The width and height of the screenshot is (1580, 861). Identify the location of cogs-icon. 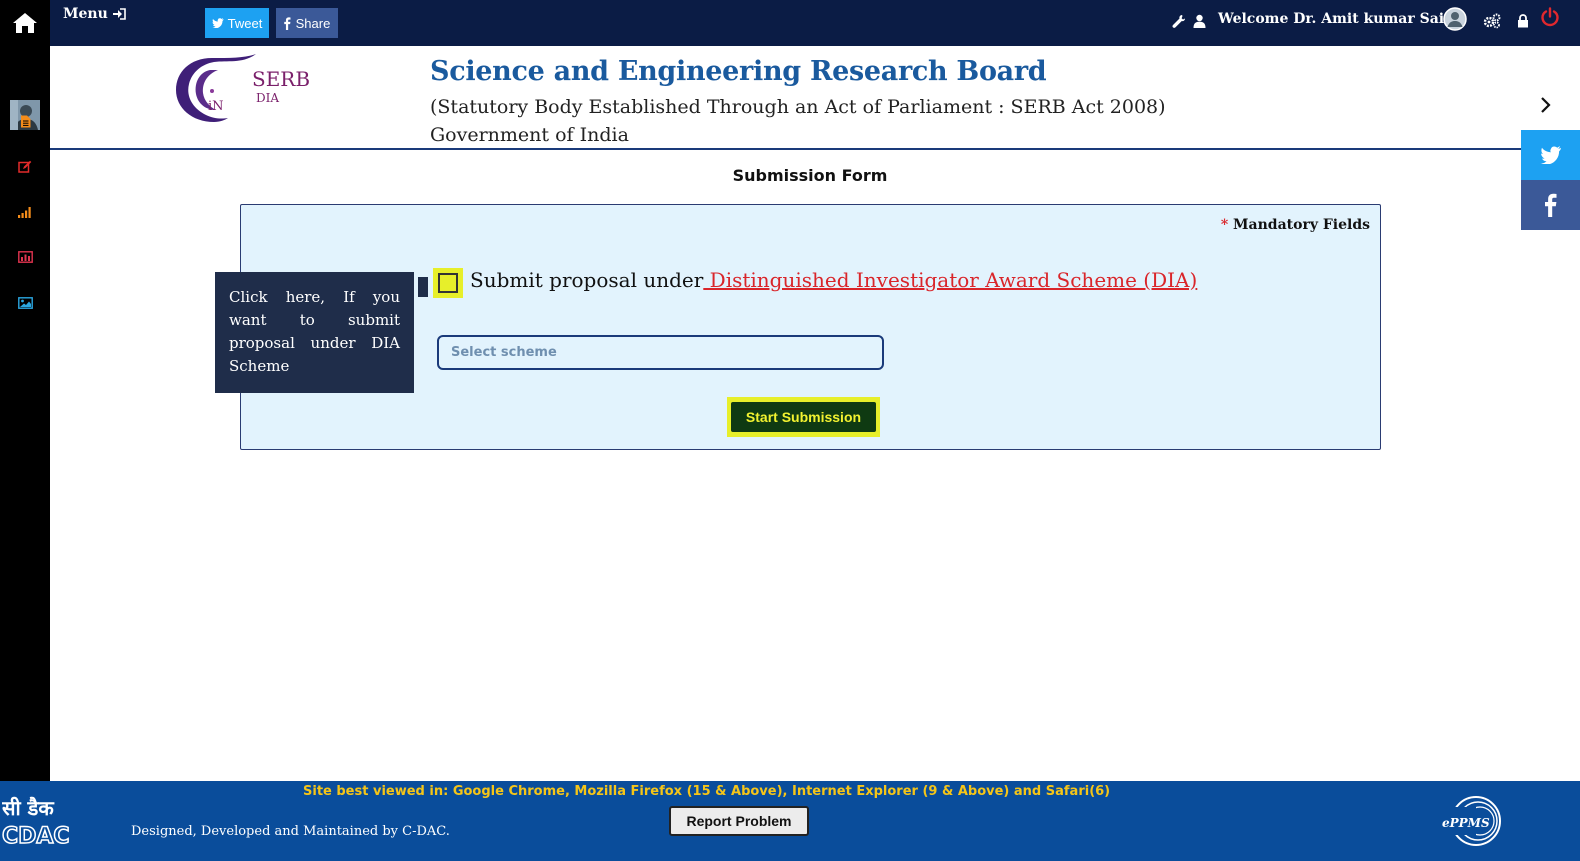
(1492, 21).